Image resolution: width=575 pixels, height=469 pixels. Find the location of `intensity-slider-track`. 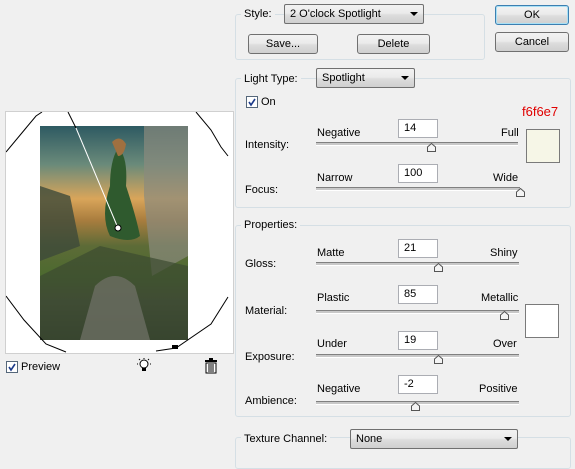

intensity-slider-track is located at coordinates (417, 144).